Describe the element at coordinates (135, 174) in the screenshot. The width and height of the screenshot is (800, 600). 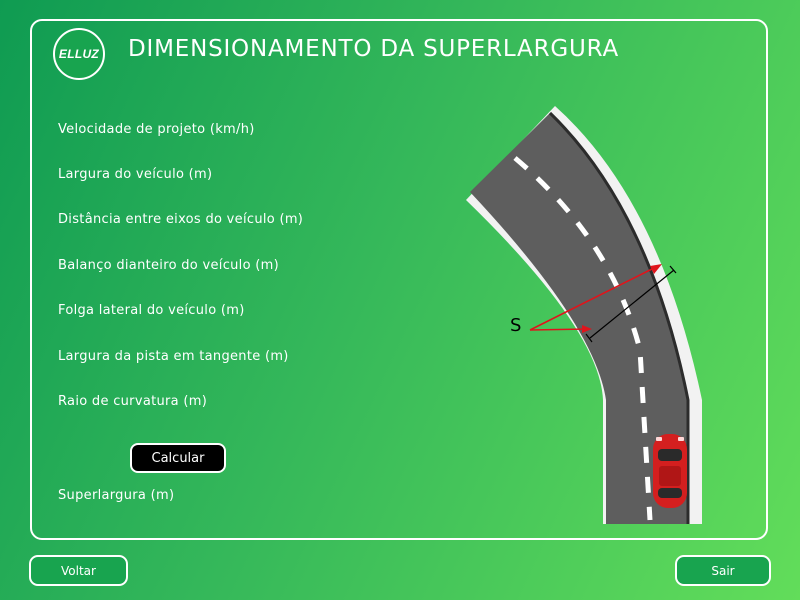
I see `label-vehicle-width: Largura do veículo (m)` at that location.